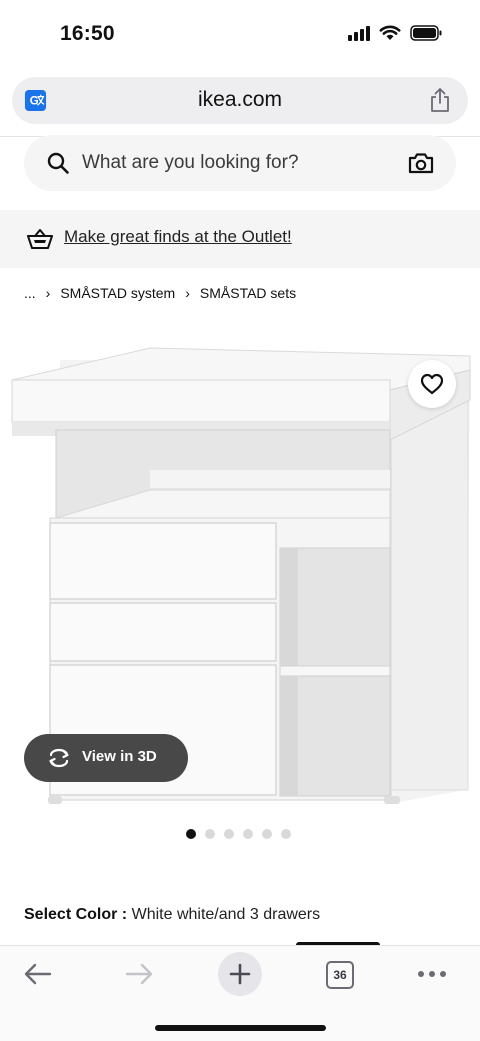  Describe the element at coordinates (238, 834) in the screenshot. I see `image-pagination` at that location.